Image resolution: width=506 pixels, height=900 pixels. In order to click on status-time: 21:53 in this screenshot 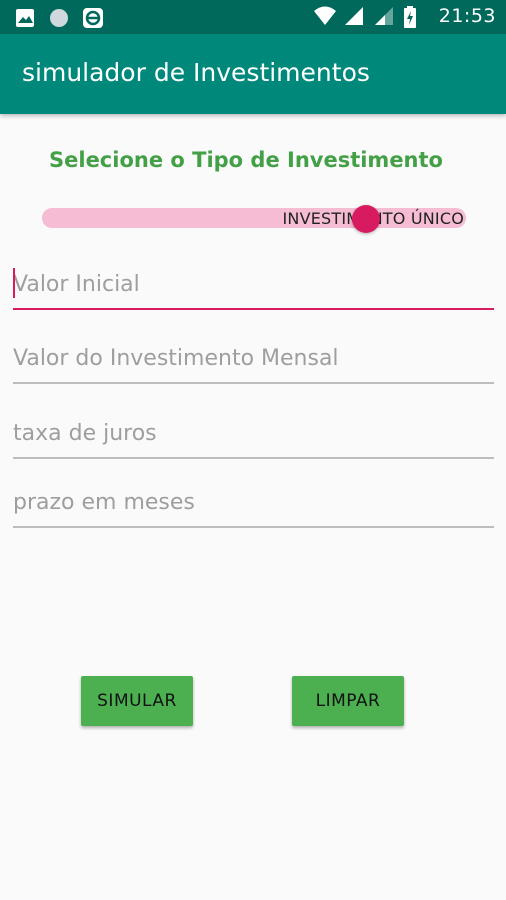, I will do `click(467, 16)`.